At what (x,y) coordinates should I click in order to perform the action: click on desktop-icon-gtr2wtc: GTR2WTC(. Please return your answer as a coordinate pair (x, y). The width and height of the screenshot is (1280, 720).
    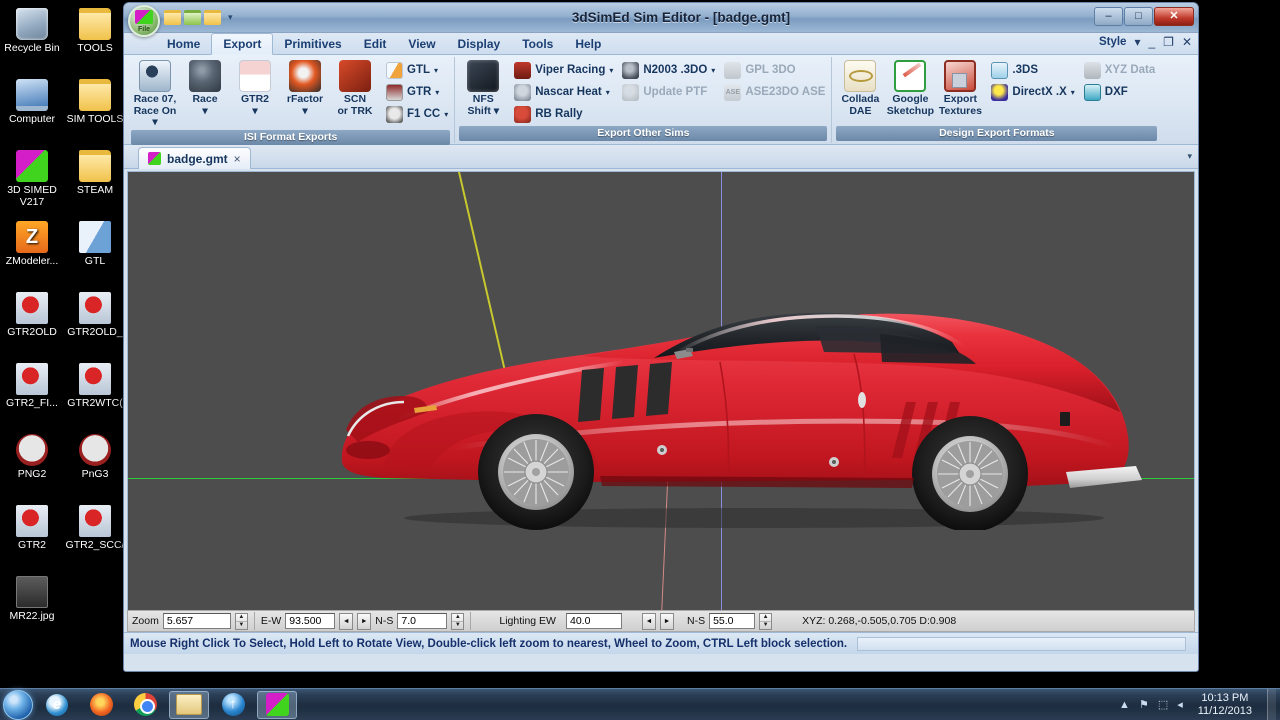
    Looking at the image, I should click on (95, 386).